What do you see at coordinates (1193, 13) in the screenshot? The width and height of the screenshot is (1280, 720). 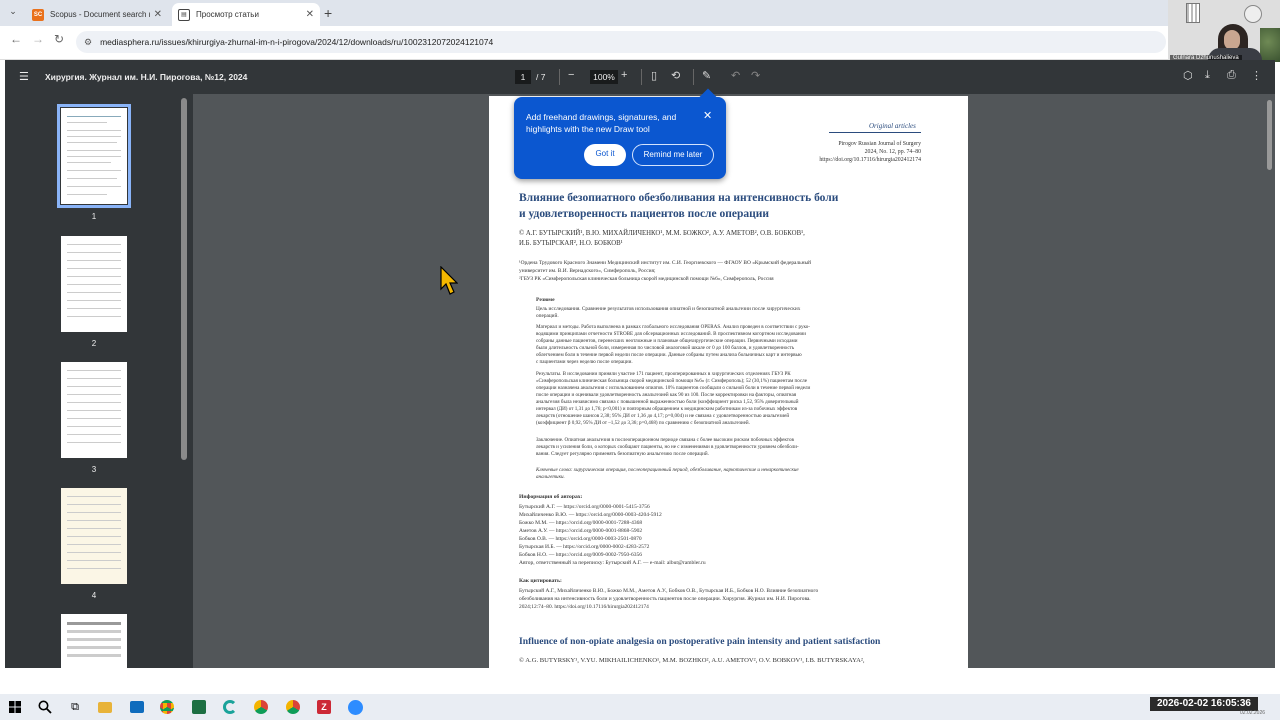 I see `calculator-image` at bounding box center [1193, 13].